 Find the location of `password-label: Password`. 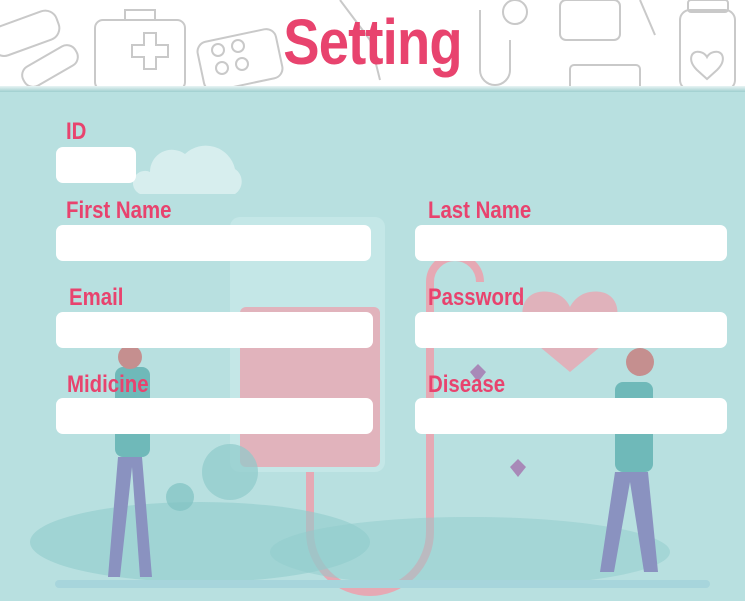

password-label: Password is located at coordinates (476, 297).